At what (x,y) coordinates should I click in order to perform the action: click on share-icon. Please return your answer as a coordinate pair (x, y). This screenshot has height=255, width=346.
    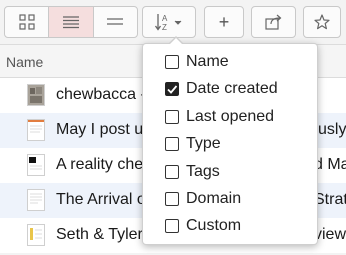
    Looking at the image, I should click on (272, 22).